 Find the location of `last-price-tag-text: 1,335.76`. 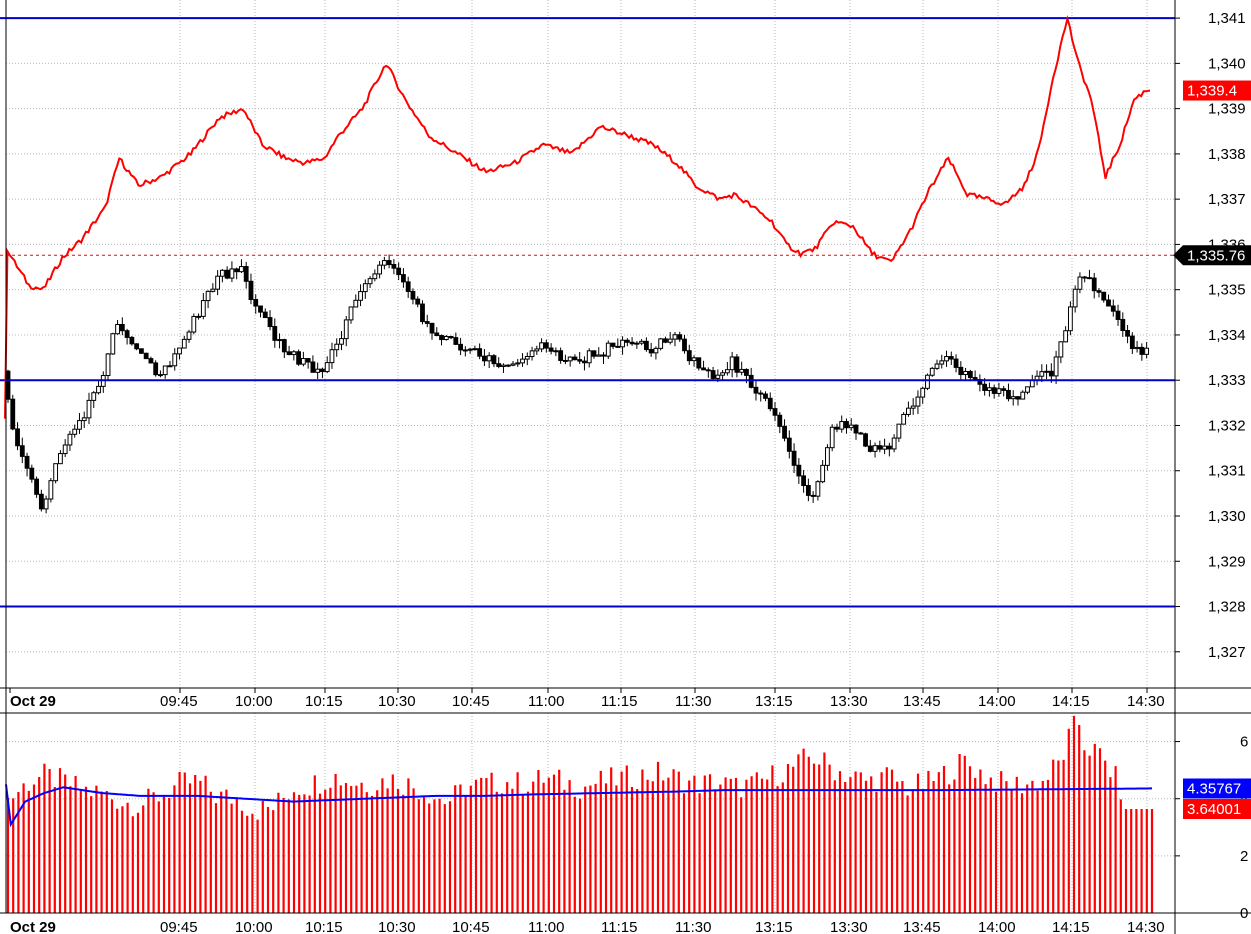

last-price-tag-text: 1,335.76 is located at coordinates (1216, 255).